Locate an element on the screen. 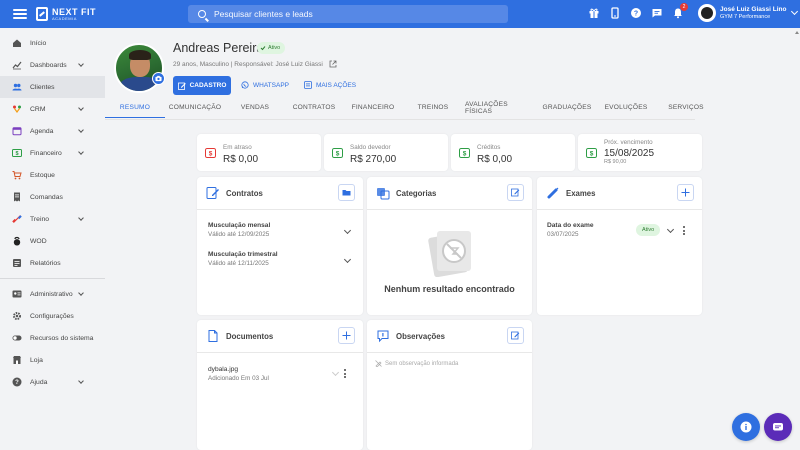 The width and height of the screenshot is (800, 450). sidebar-item-dashboards: Dashboards is located at coordinates (52, 65).